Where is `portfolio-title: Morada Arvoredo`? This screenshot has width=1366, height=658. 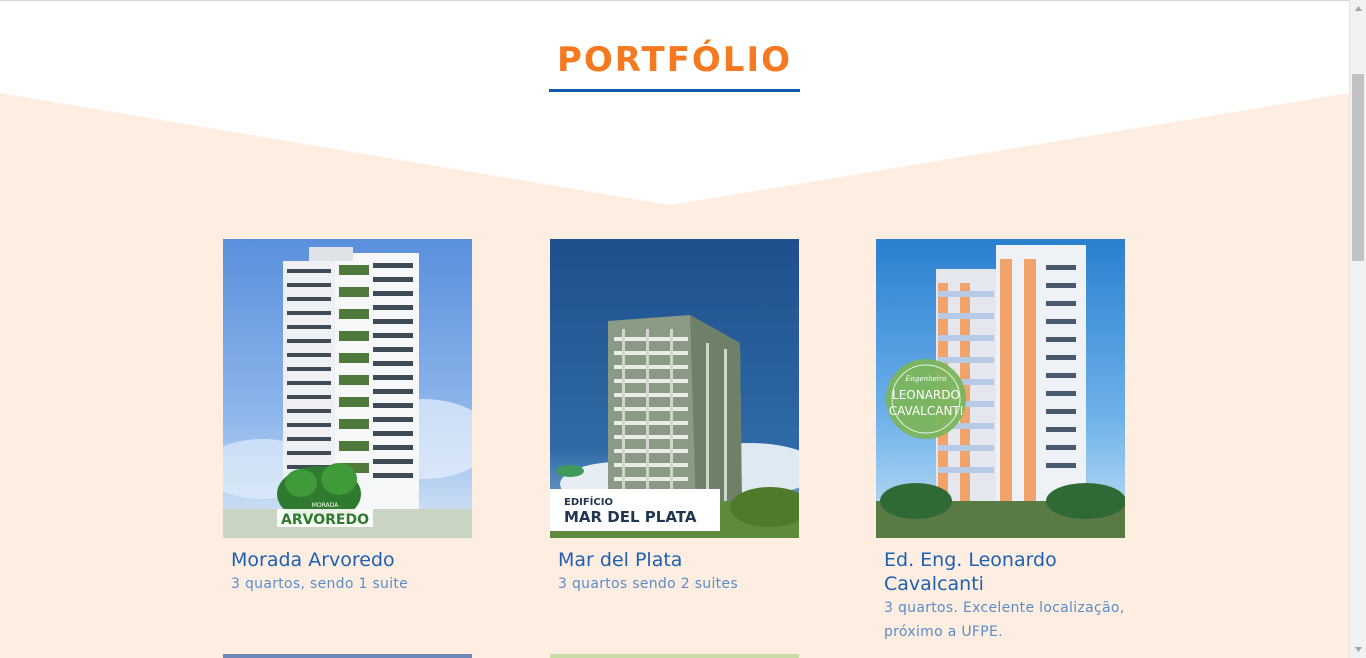
portfolio-title: Morada Arvoredo is located at coordinates (347, 560).